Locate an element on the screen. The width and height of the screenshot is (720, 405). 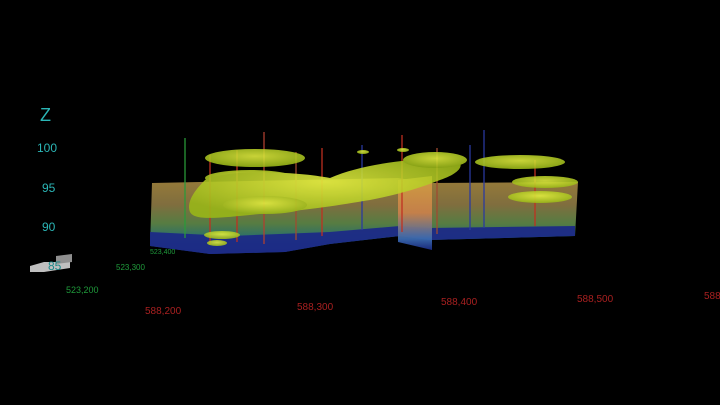
x-tick-label: 588,300 is located at coordinates (315, 307).